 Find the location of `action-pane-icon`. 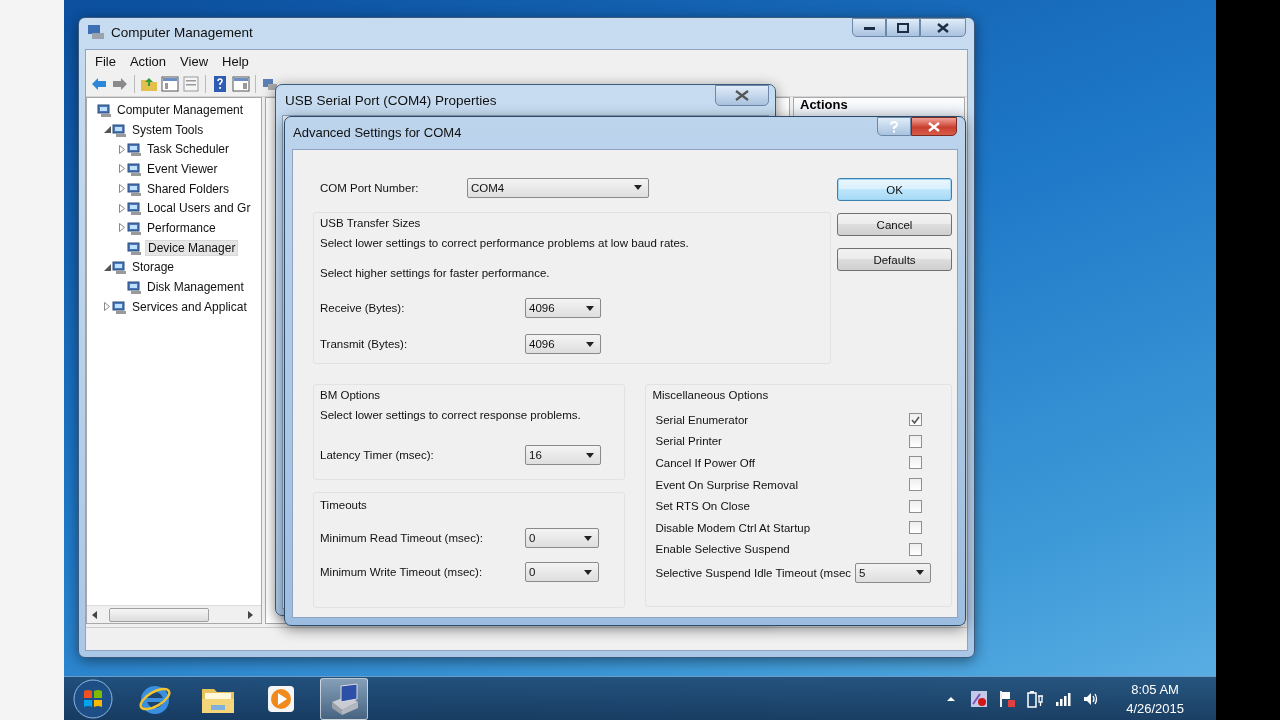

action-pane-icon is located at coordinates (241, 84).